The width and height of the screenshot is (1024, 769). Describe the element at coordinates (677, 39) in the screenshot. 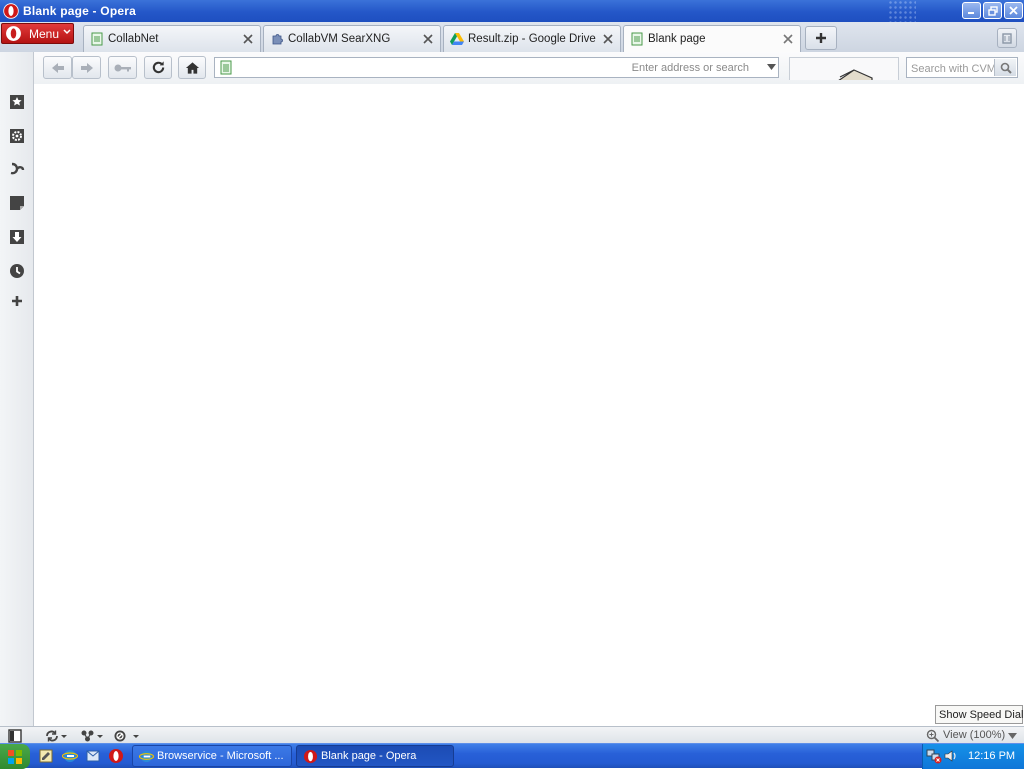

I see `tab-label: Blank page` at that location.